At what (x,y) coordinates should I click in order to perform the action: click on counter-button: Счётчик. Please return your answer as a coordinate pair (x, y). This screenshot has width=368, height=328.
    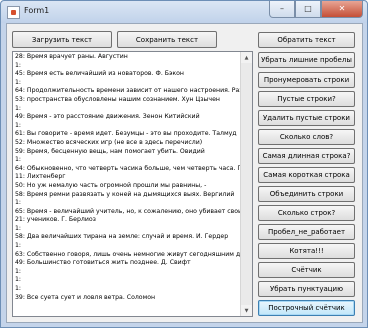
    Looking at the image, I should click on (306, 270).